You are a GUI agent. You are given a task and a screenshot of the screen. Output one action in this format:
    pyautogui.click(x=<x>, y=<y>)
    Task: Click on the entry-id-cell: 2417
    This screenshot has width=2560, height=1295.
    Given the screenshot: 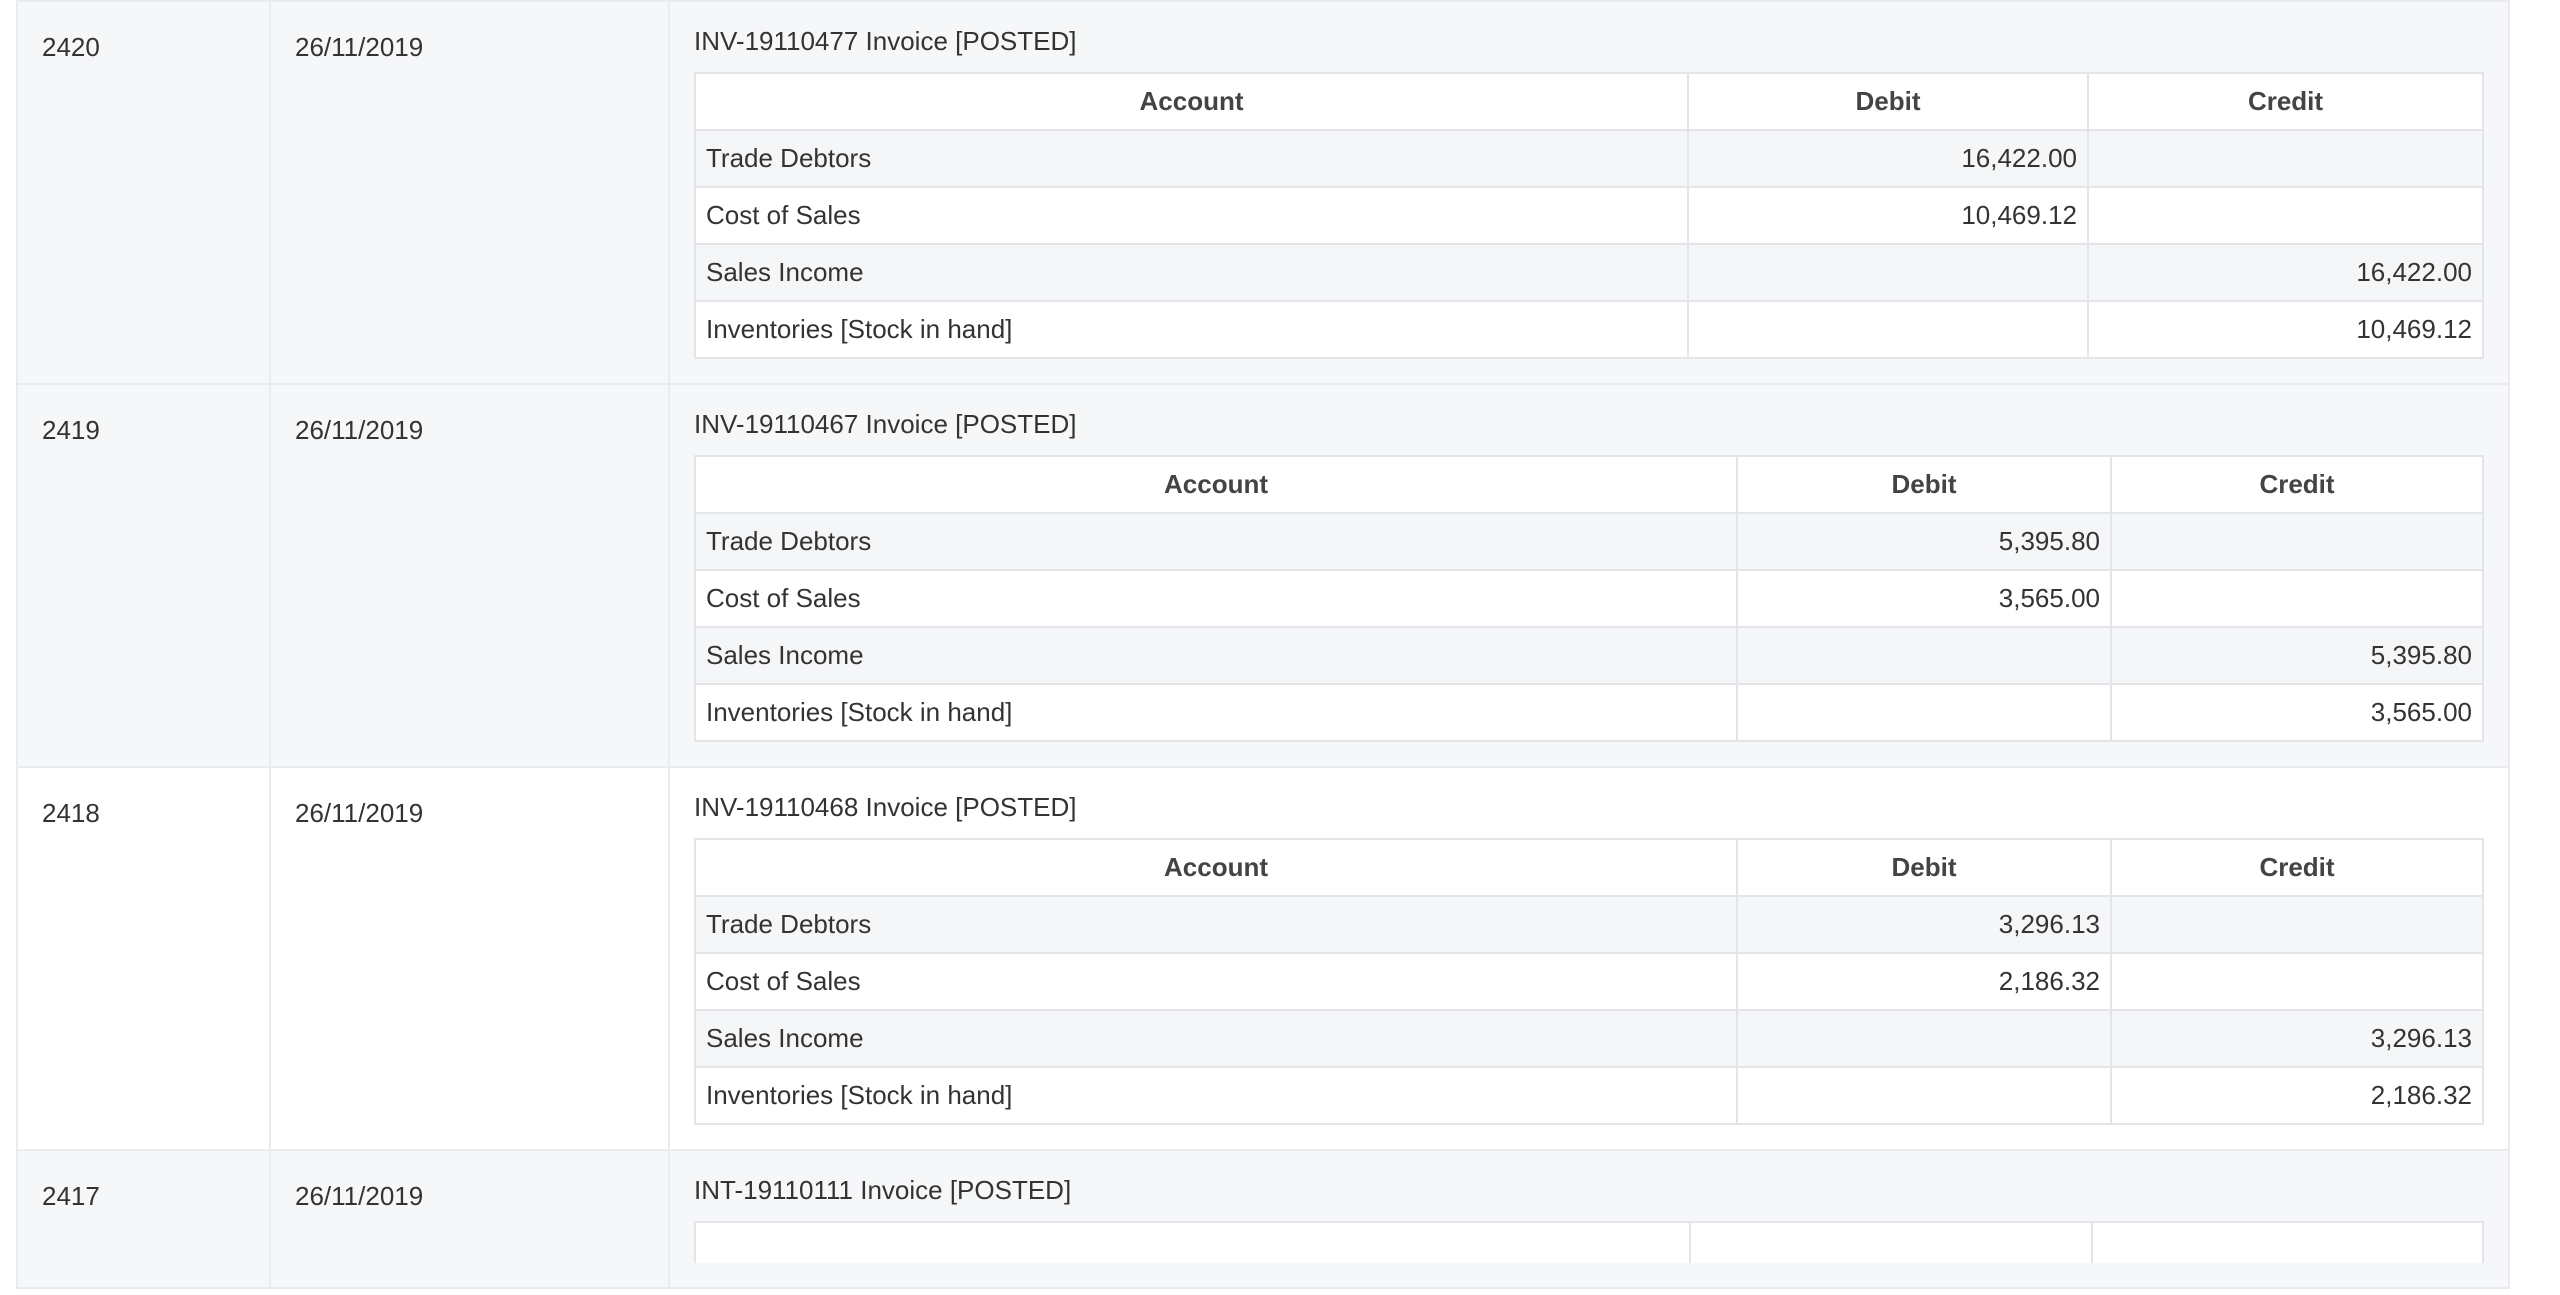 What is the action you would take?
    pyautogui.click(x=143, y=1219)
    